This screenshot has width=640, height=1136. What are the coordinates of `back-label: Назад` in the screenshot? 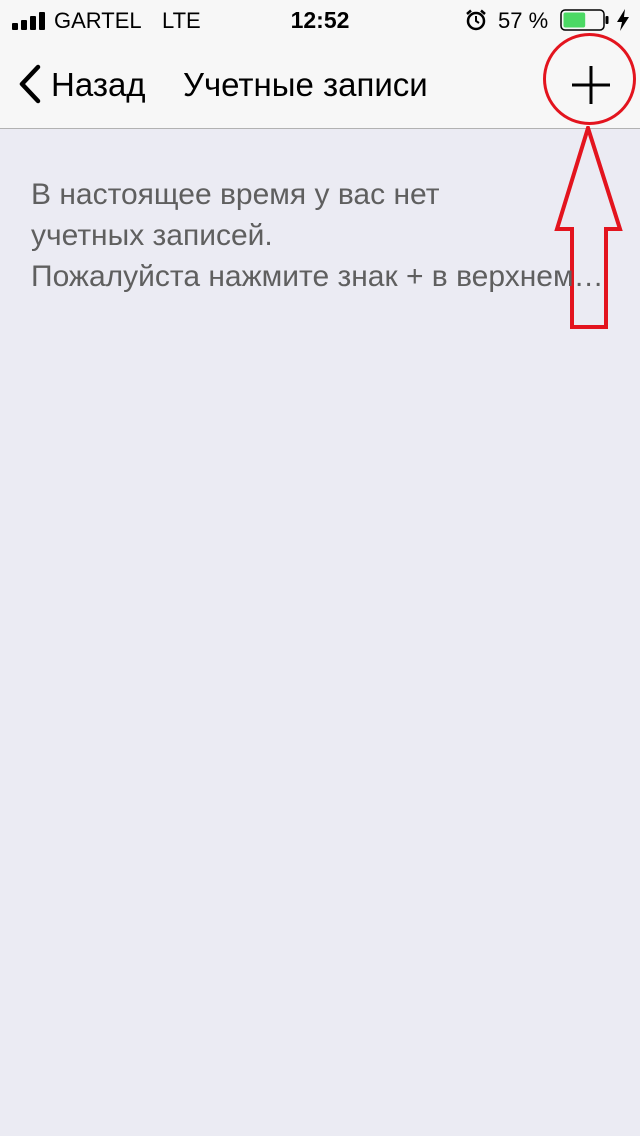 It's located at (98, 84).